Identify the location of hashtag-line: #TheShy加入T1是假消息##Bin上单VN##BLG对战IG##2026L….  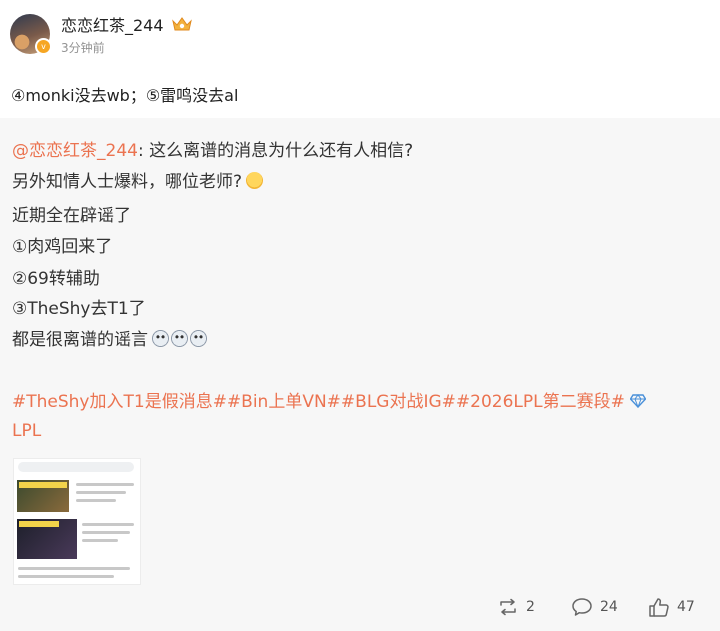
(329, 399).